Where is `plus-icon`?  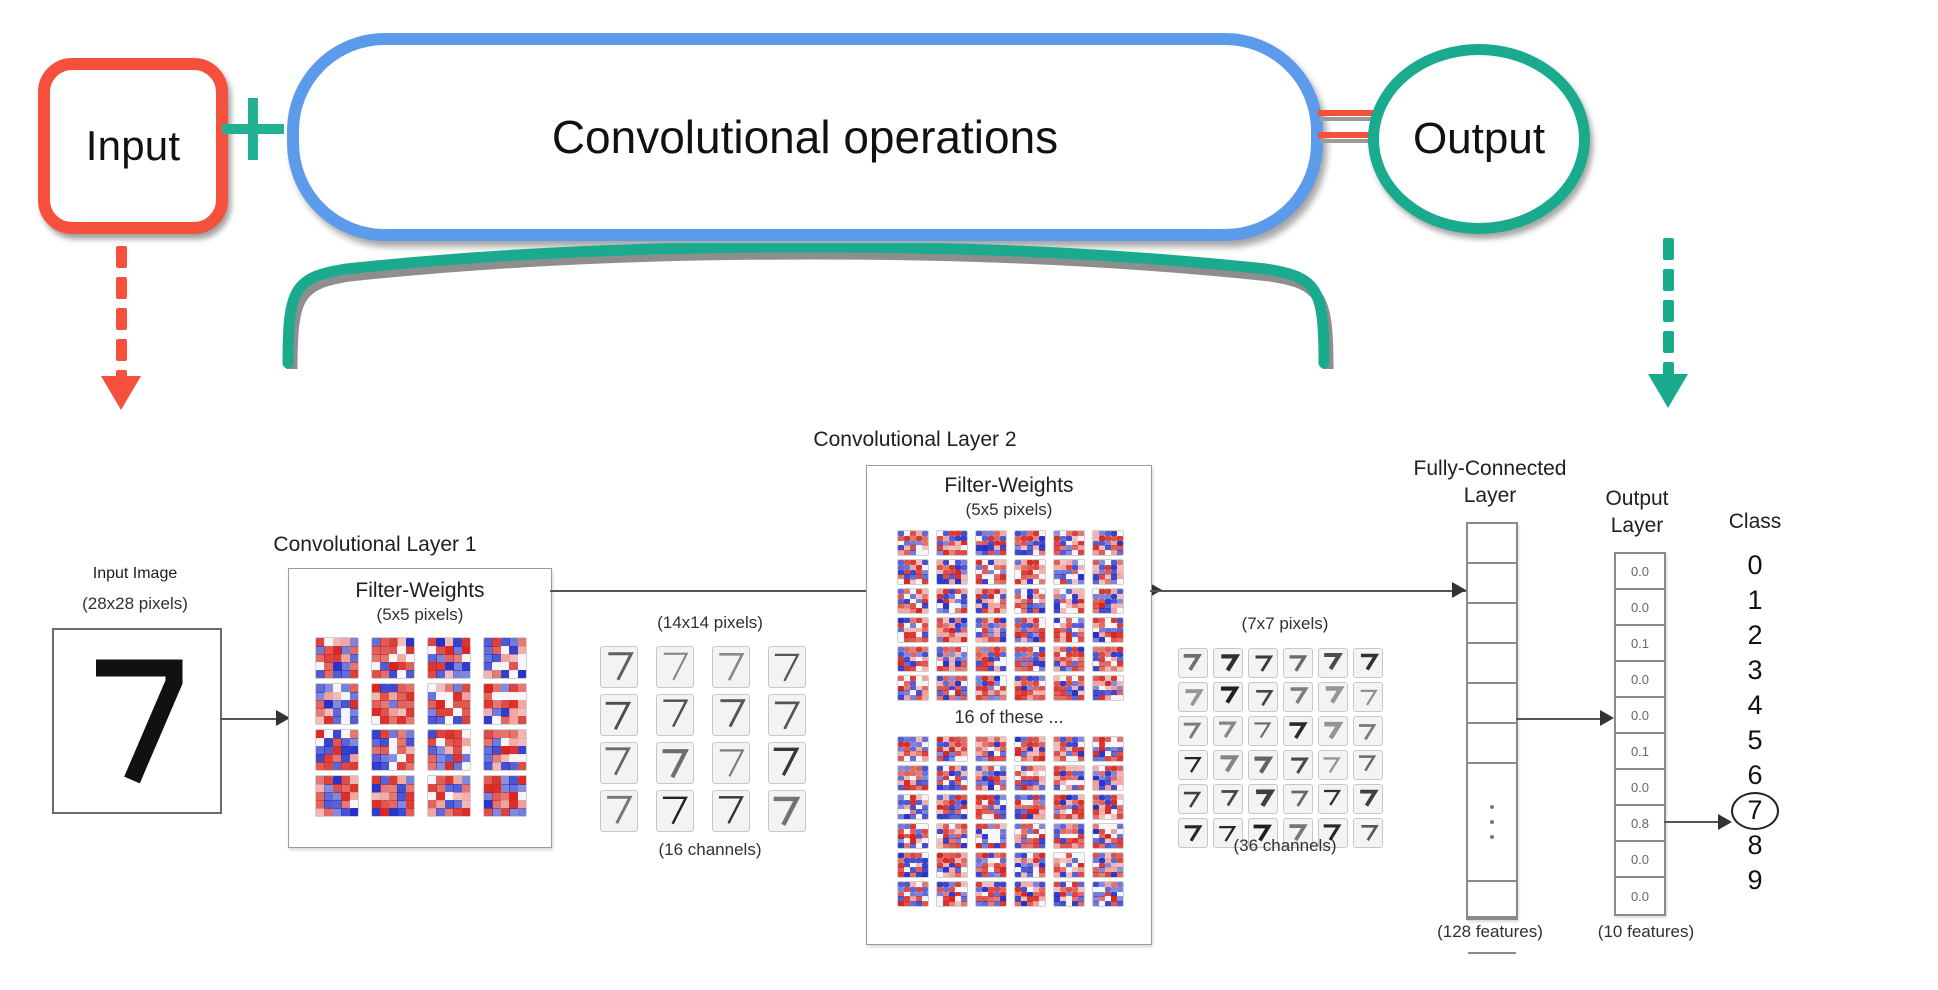 plus-icon is located at coordinates (253, 129).